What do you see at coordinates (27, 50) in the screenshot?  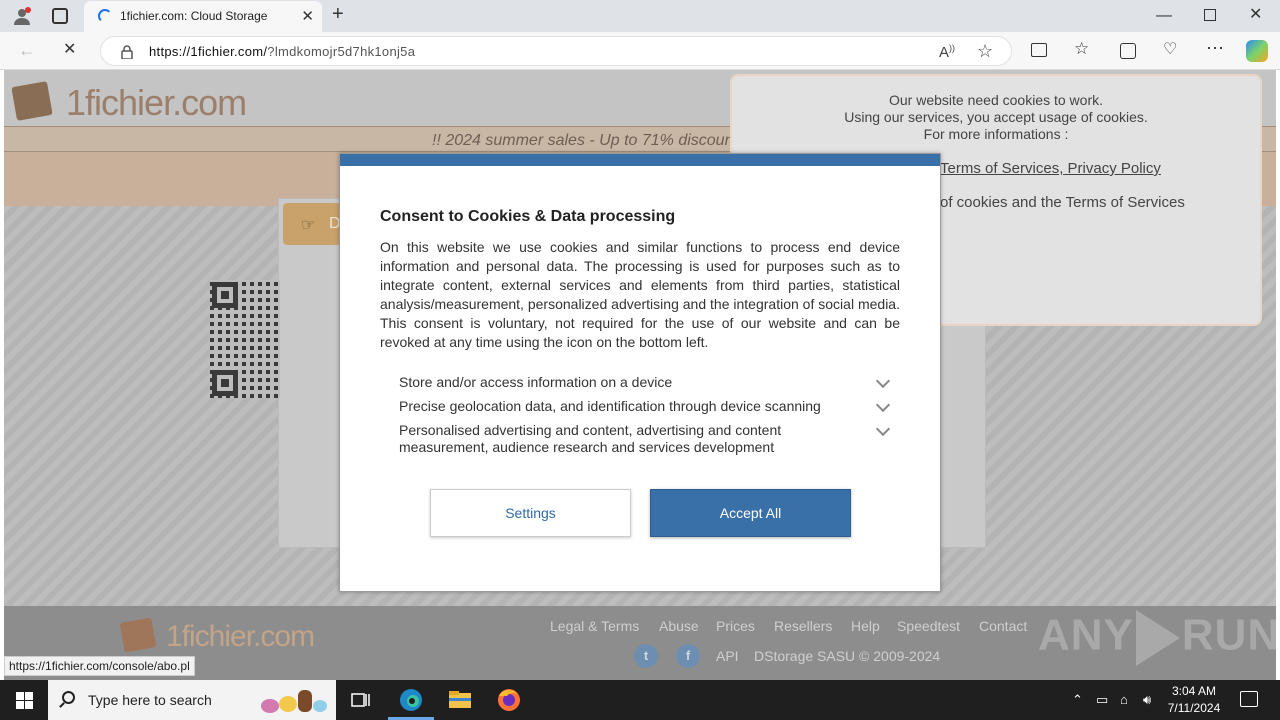 I see `back-icon: ←` at bounding box center [27, 50].